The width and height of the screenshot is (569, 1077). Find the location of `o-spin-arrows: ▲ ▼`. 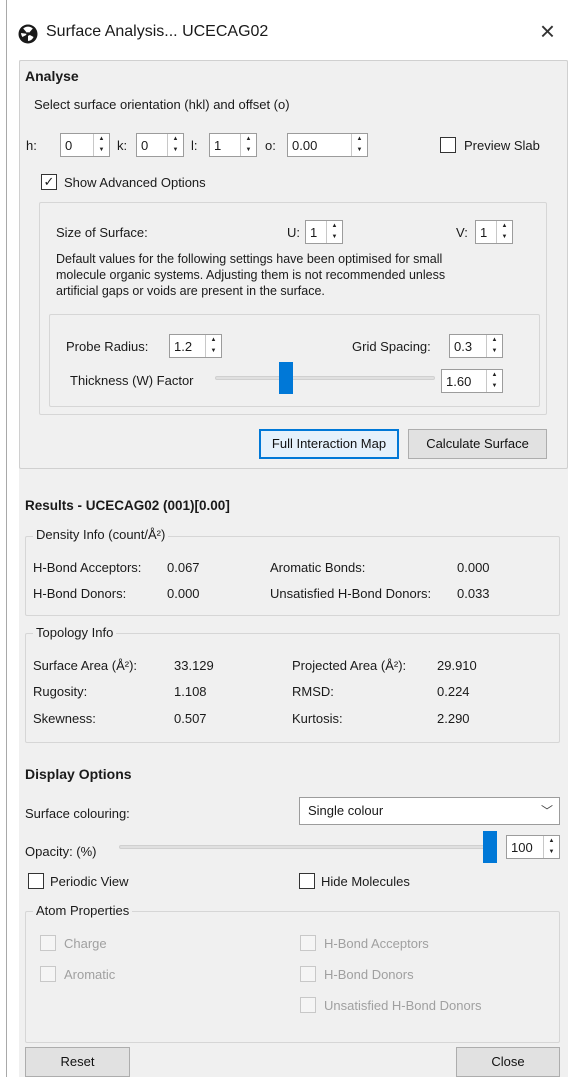

o-spin-arrows: ▲ ▼ is located at coordinates (359, 145).